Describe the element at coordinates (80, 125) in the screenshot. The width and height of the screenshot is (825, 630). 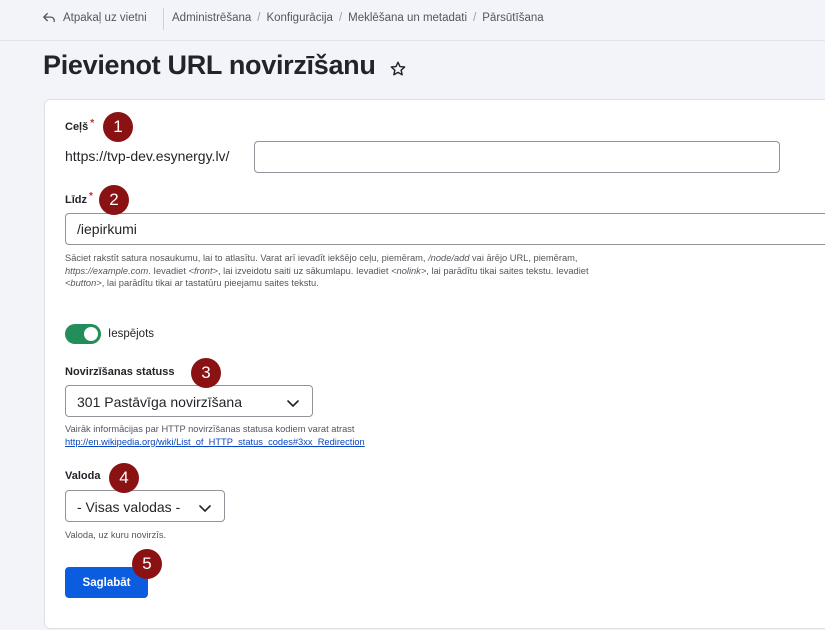
I see `path-label: Ceļš *` at that location.